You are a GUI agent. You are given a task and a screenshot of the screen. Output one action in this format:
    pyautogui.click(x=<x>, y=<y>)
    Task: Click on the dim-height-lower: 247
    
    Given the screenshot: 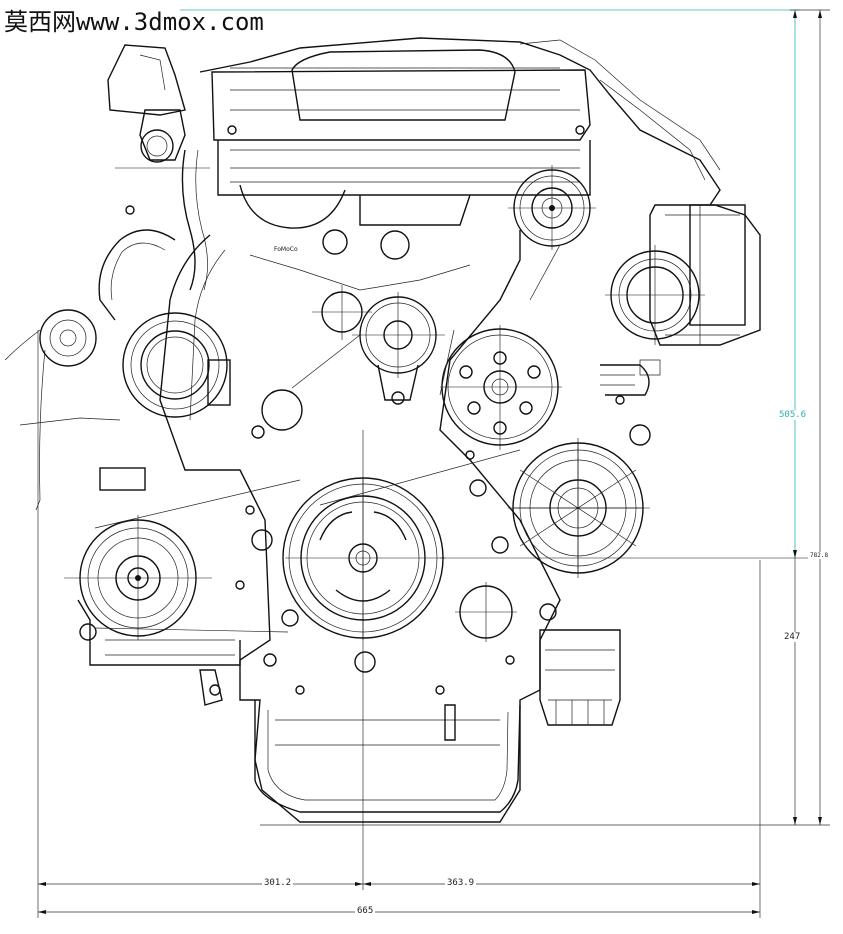 What is the action you would take?
    pyautogui.click(x=792, y=637)
    